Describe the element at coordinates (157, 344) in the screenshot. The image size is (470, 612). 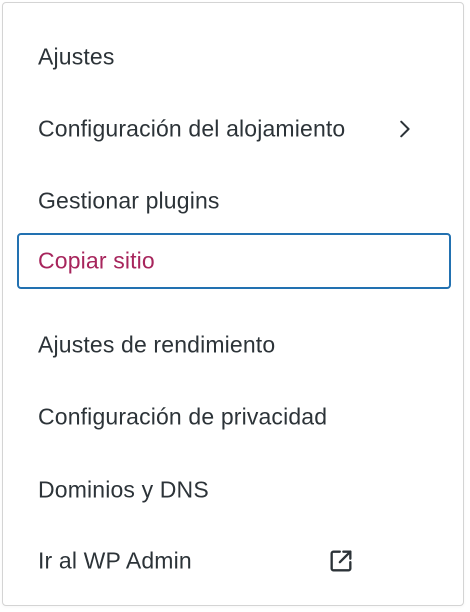
I see `menu-item-label: Ajustes de rendimiento` at that location.